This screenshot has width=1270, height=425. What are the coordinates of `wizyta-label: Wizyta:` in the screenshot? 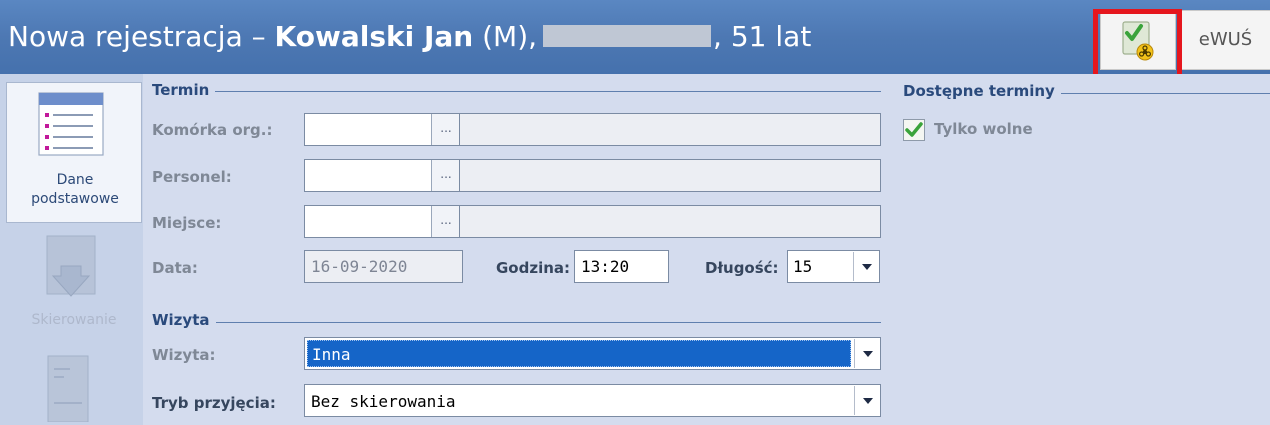 It's located at (184, 355).